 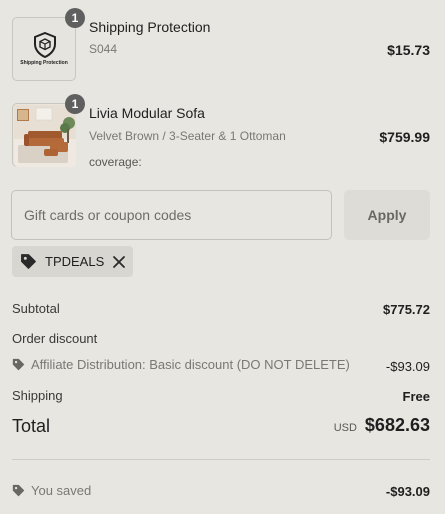 I want to click on shipping-protection-thumbnail: Shipping Protection 1, so click(x=48, y=44).